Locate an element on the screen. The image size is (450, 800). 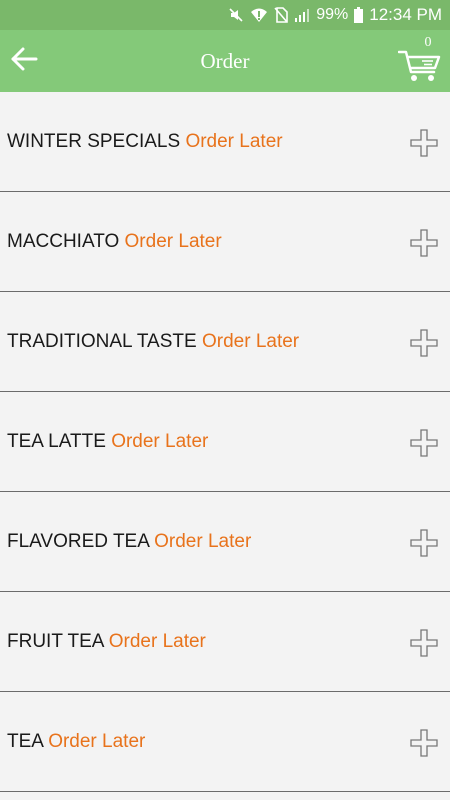
wifi-icon is located at coordinates (259, 15).